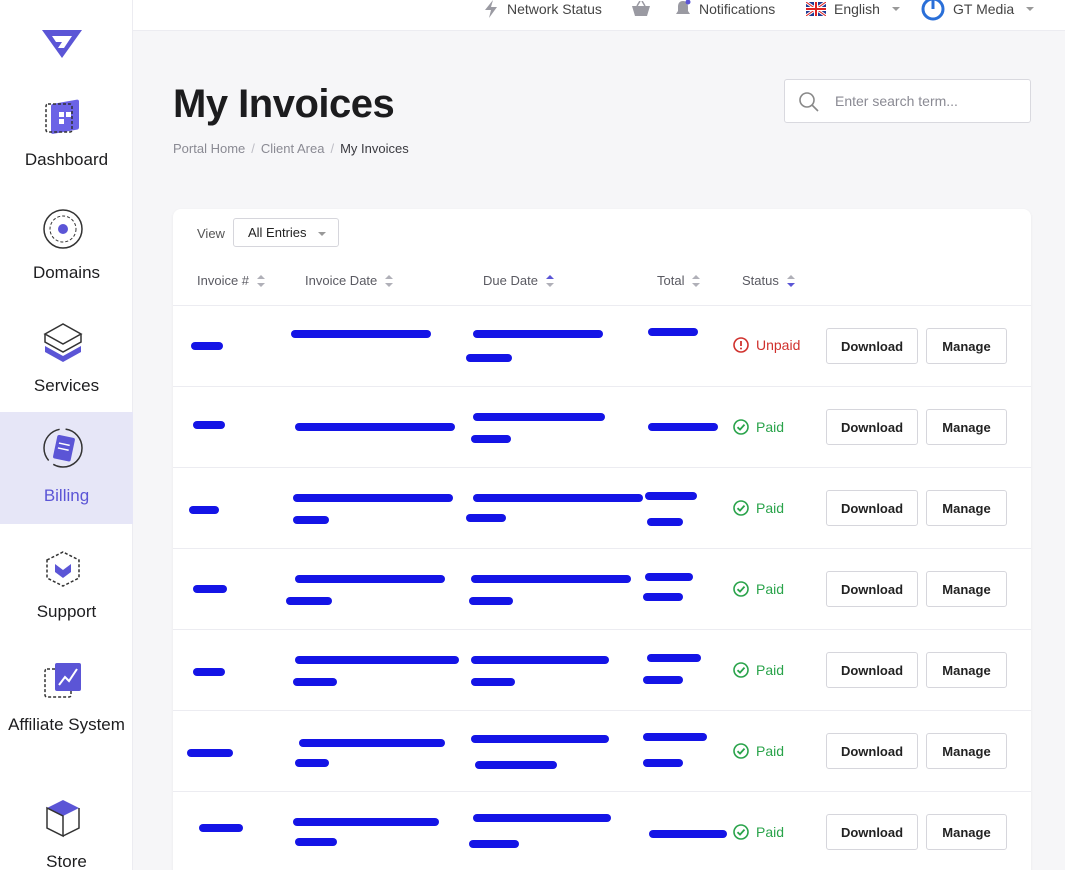 This screenshot has height=870, width=1065. What do you see at coordinates (927, 101) in the screenshot?
I see `search-input` at bounding box center [927, 101].